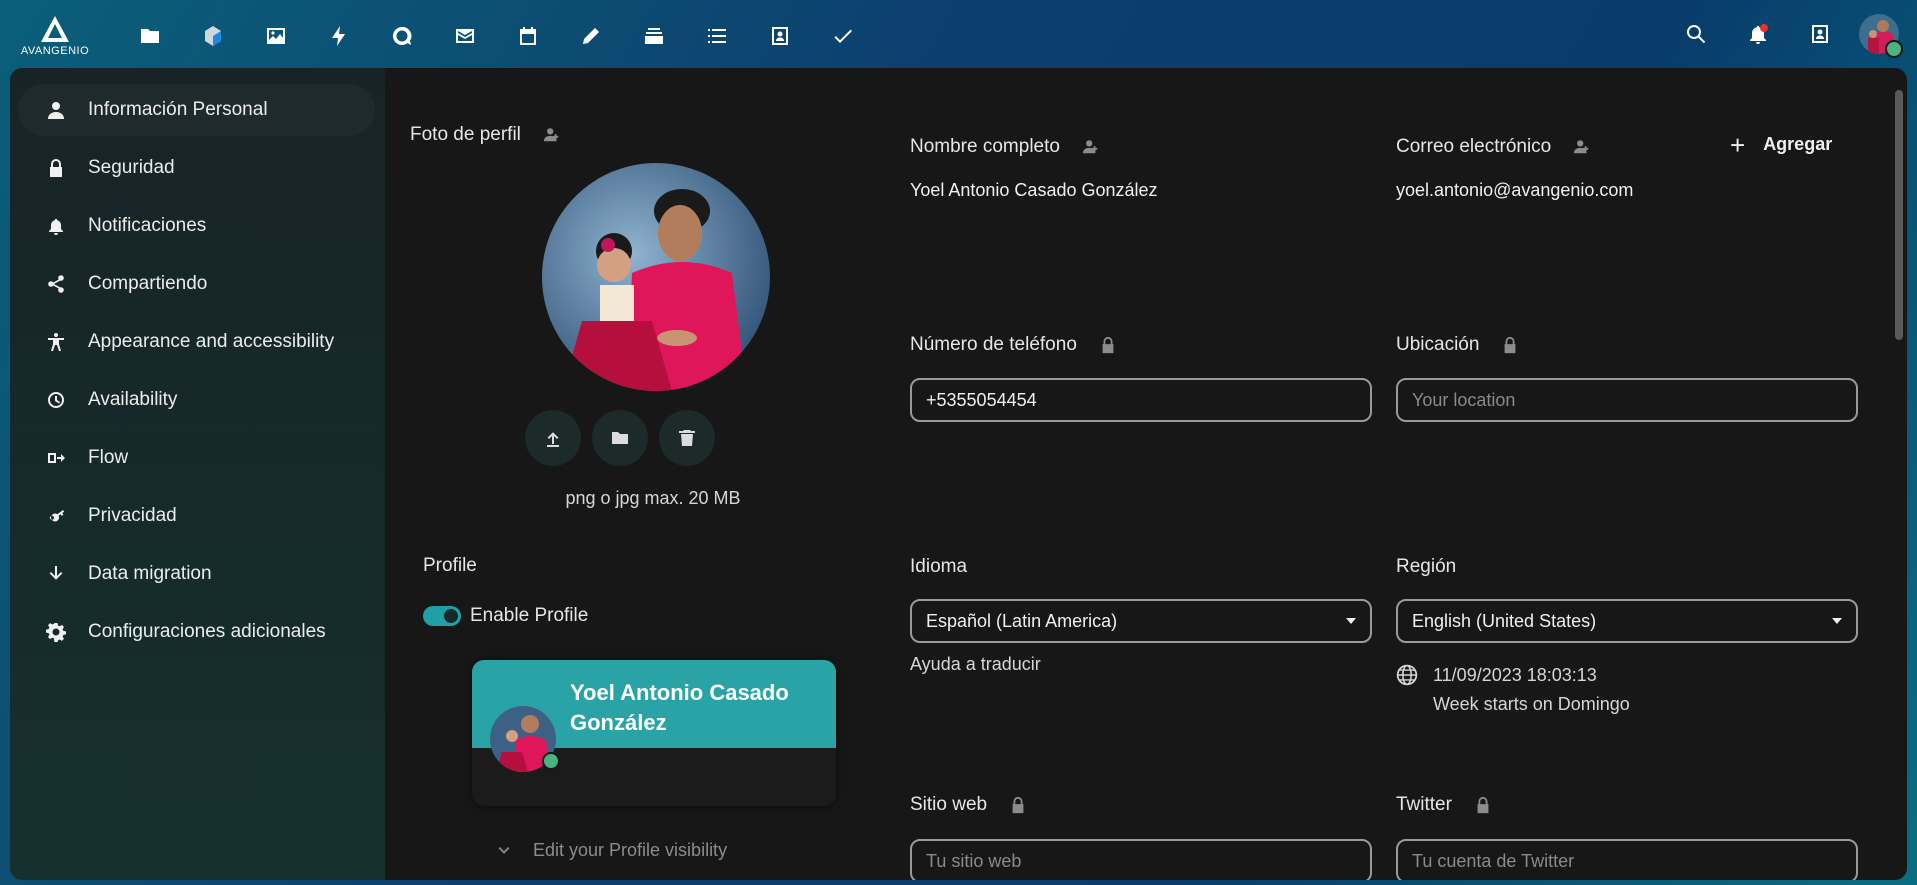  I want to click on tasks-check-icon, so click(842, 36).